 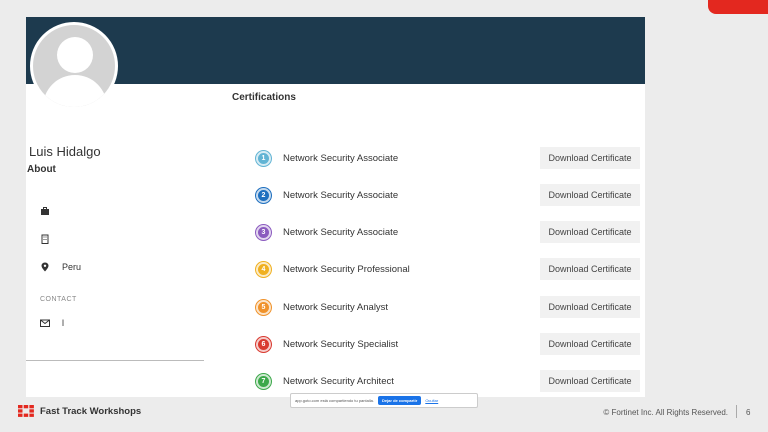 I want to click on certificate-name: Network Security Professional, so click(x=346, y=269).